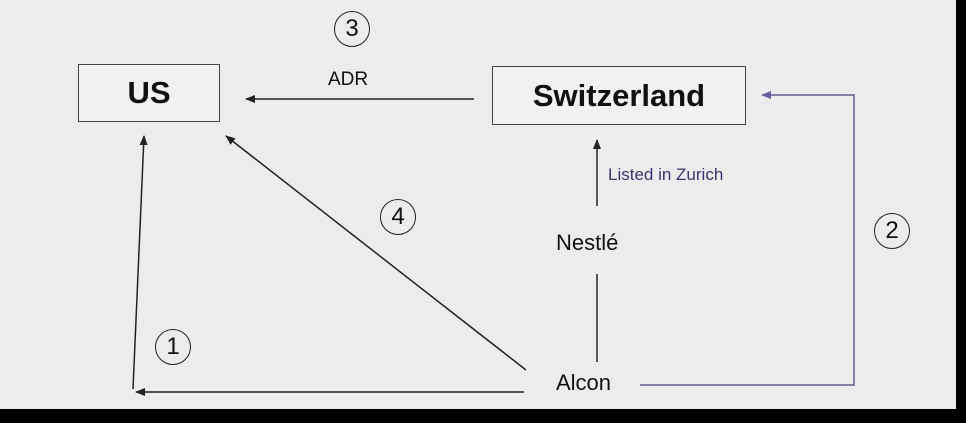 Image resolution: width=966 pixels, height=423 pixels. I want to click on step-3-badge: 3, so click(352, 29).